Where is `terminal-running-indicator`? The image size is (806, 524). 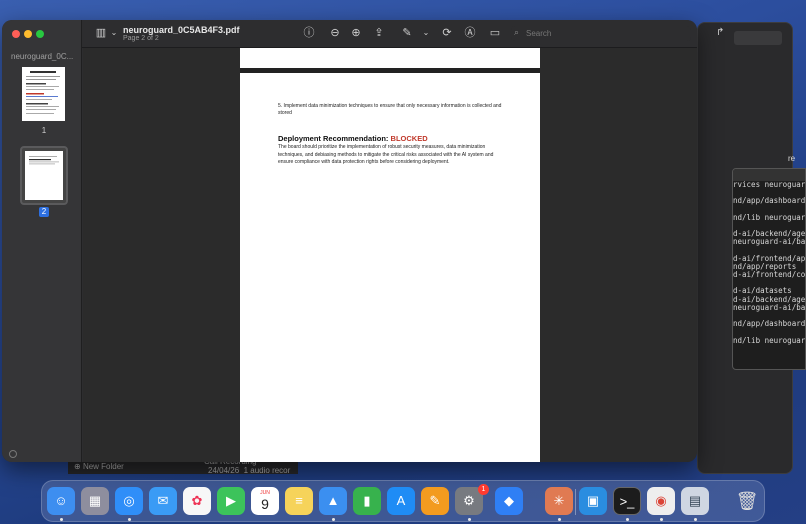 terminal-running-indicator is located at coordinates (627, 519).